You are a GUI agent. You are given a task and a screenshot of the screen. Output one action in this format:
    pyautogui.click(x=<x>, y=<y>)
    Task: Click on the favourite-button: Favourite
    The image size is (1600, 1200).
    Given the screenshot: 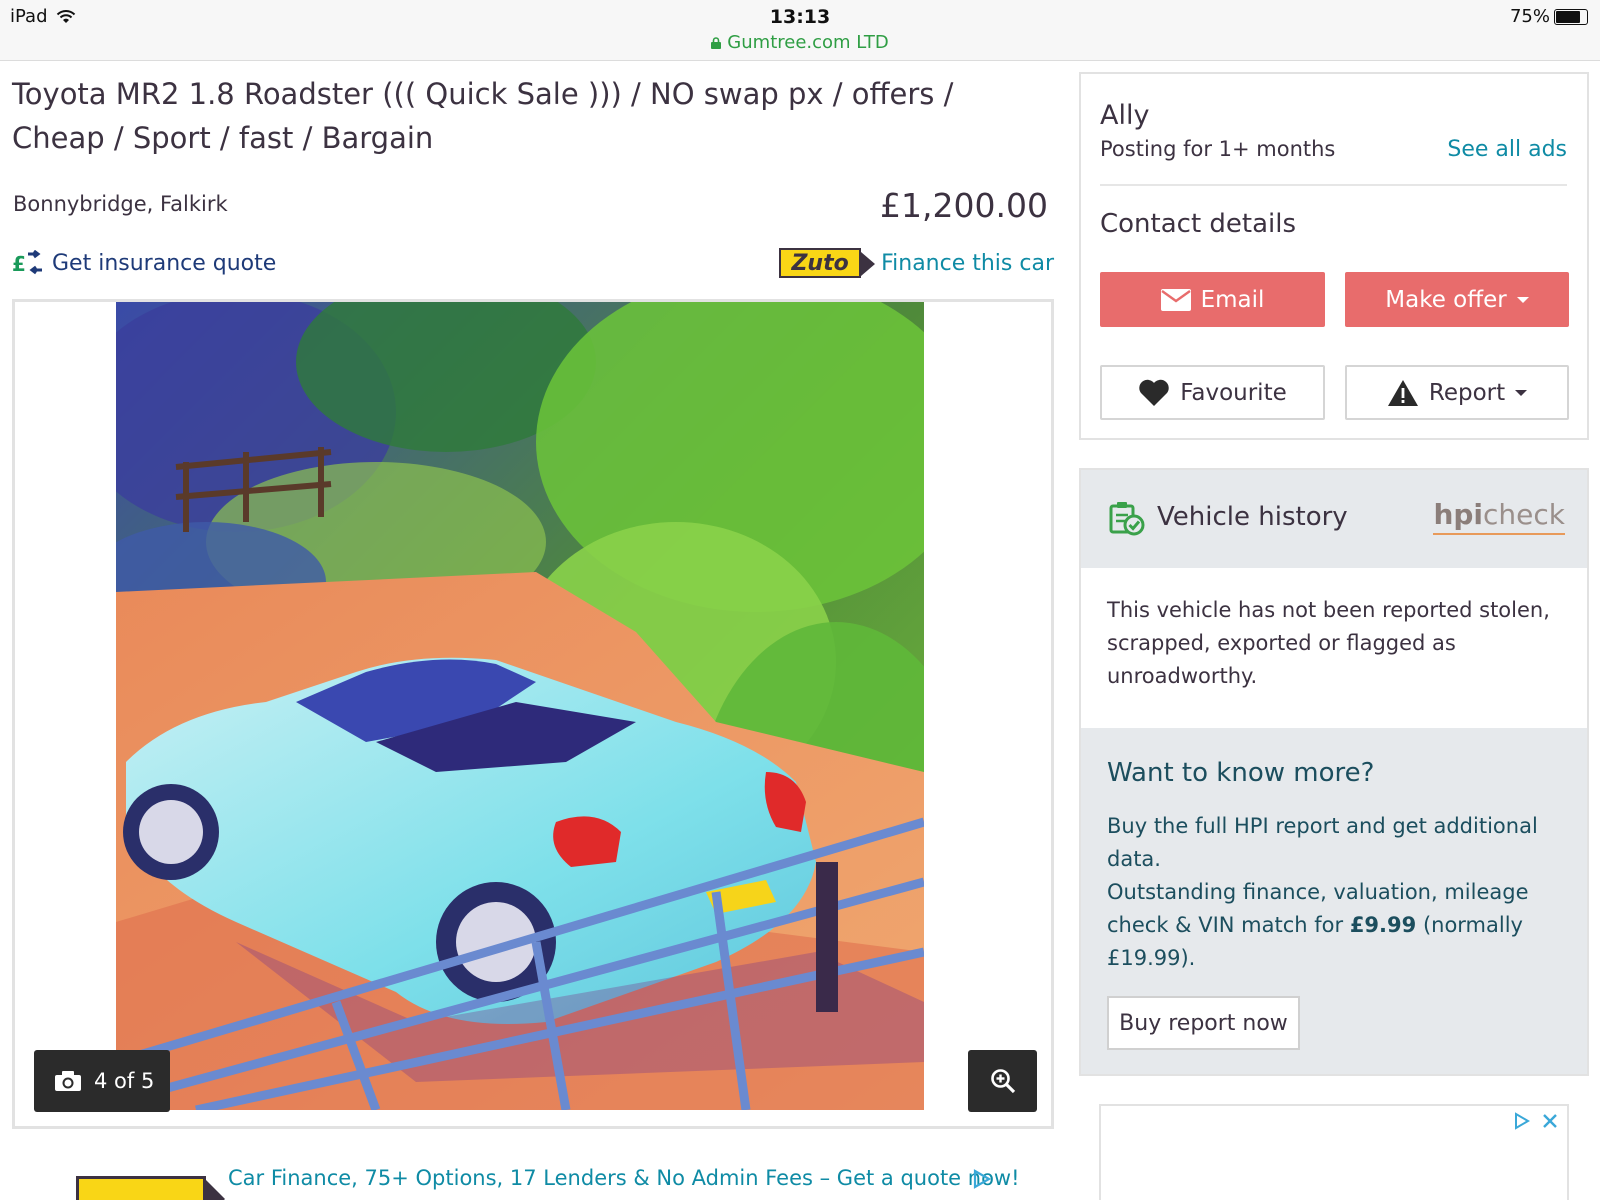 What is the action you would take?
    pyautogui.click(x=1212, y=392)
    